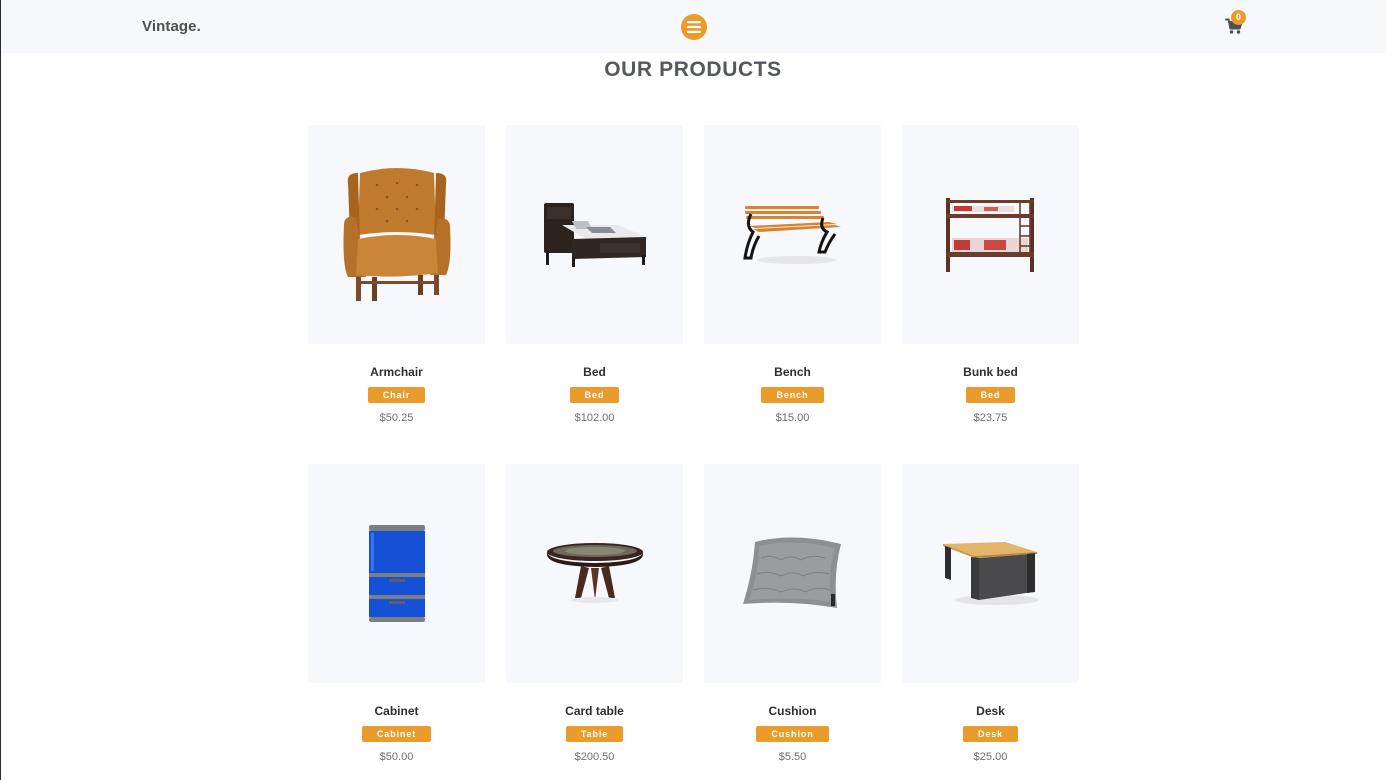  I want to click on bench-image, so click(791, 234).